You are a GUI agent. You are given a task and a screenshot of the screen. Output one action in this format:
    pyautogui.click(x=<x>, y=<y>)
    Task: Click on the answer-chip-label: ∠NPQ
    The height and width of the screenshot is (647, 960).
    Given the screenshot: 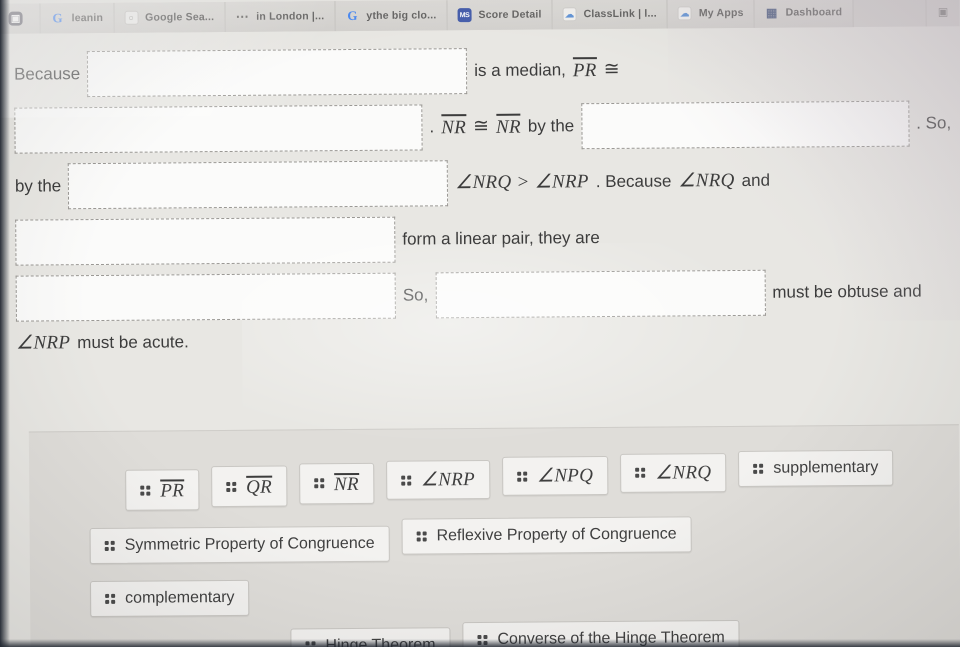 What is the action you would take?
    pyautogui.click(x=565, y=476)
    